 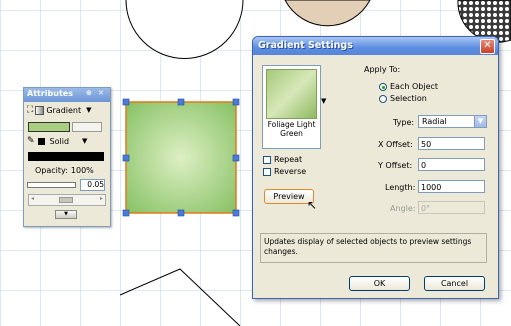 I want to click on opacity-label: Opacity:, so click(x=51, y=170).